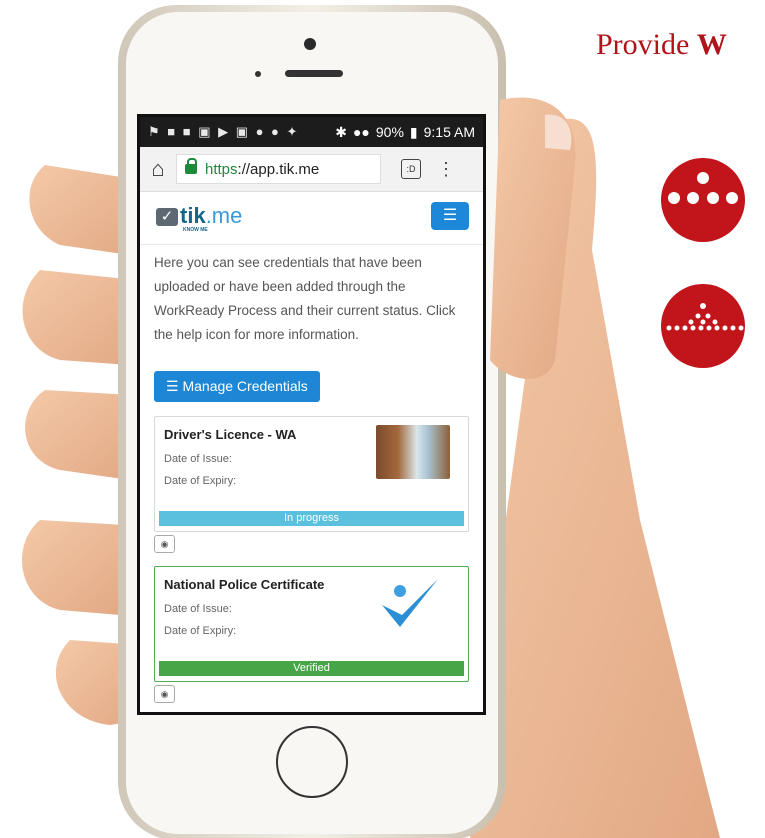  What do you see at coordinates (405, 132) in the screenshot?
I see `status-right: ✱ ●● 90% ▮ 9:15 AM` at bounding box center [405, 132].